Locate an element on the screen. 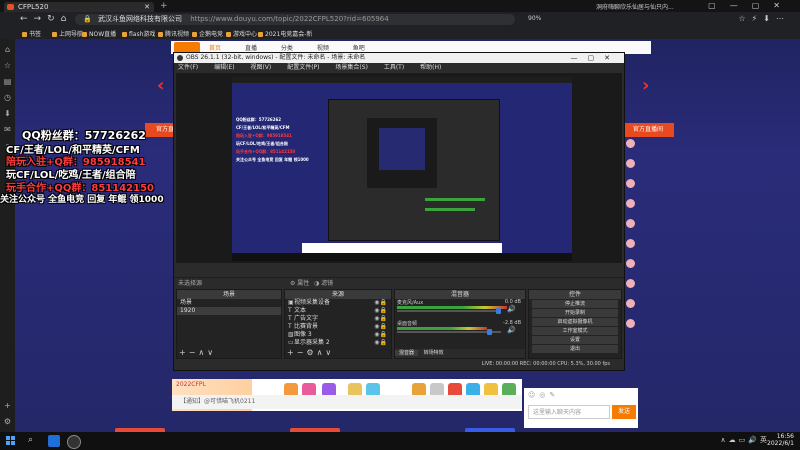 The height and width of the screenshot is (450, 800). sidebar-home-icon: ⌂ is located at coordinates (7, 49).